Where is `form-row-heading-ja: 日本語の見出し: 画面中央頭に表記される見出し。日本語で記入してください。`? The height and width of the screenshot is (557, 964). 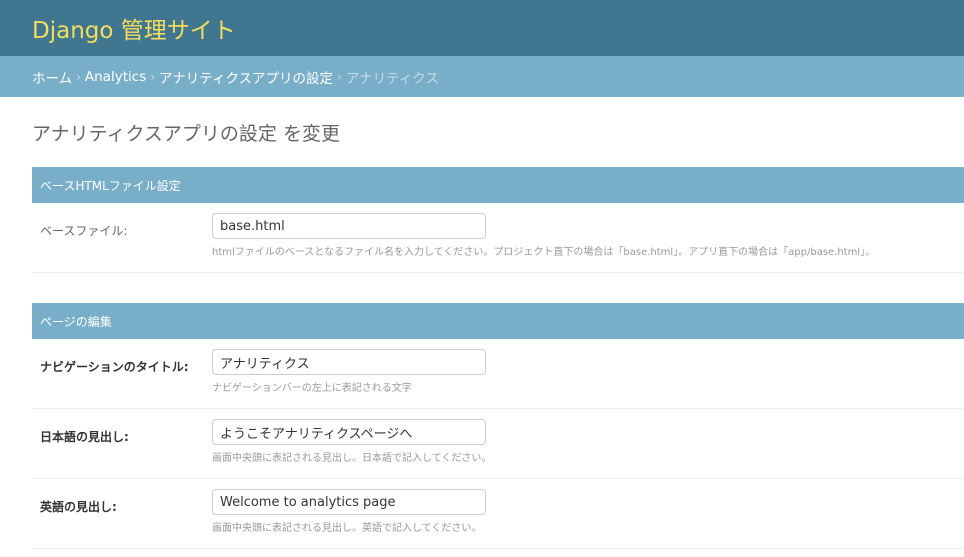
form-row-heading-ja: 日本語の見出し: 画面中央頭に表記される見出し。日本語で記入してください。 is located at coordinates (498, 444).